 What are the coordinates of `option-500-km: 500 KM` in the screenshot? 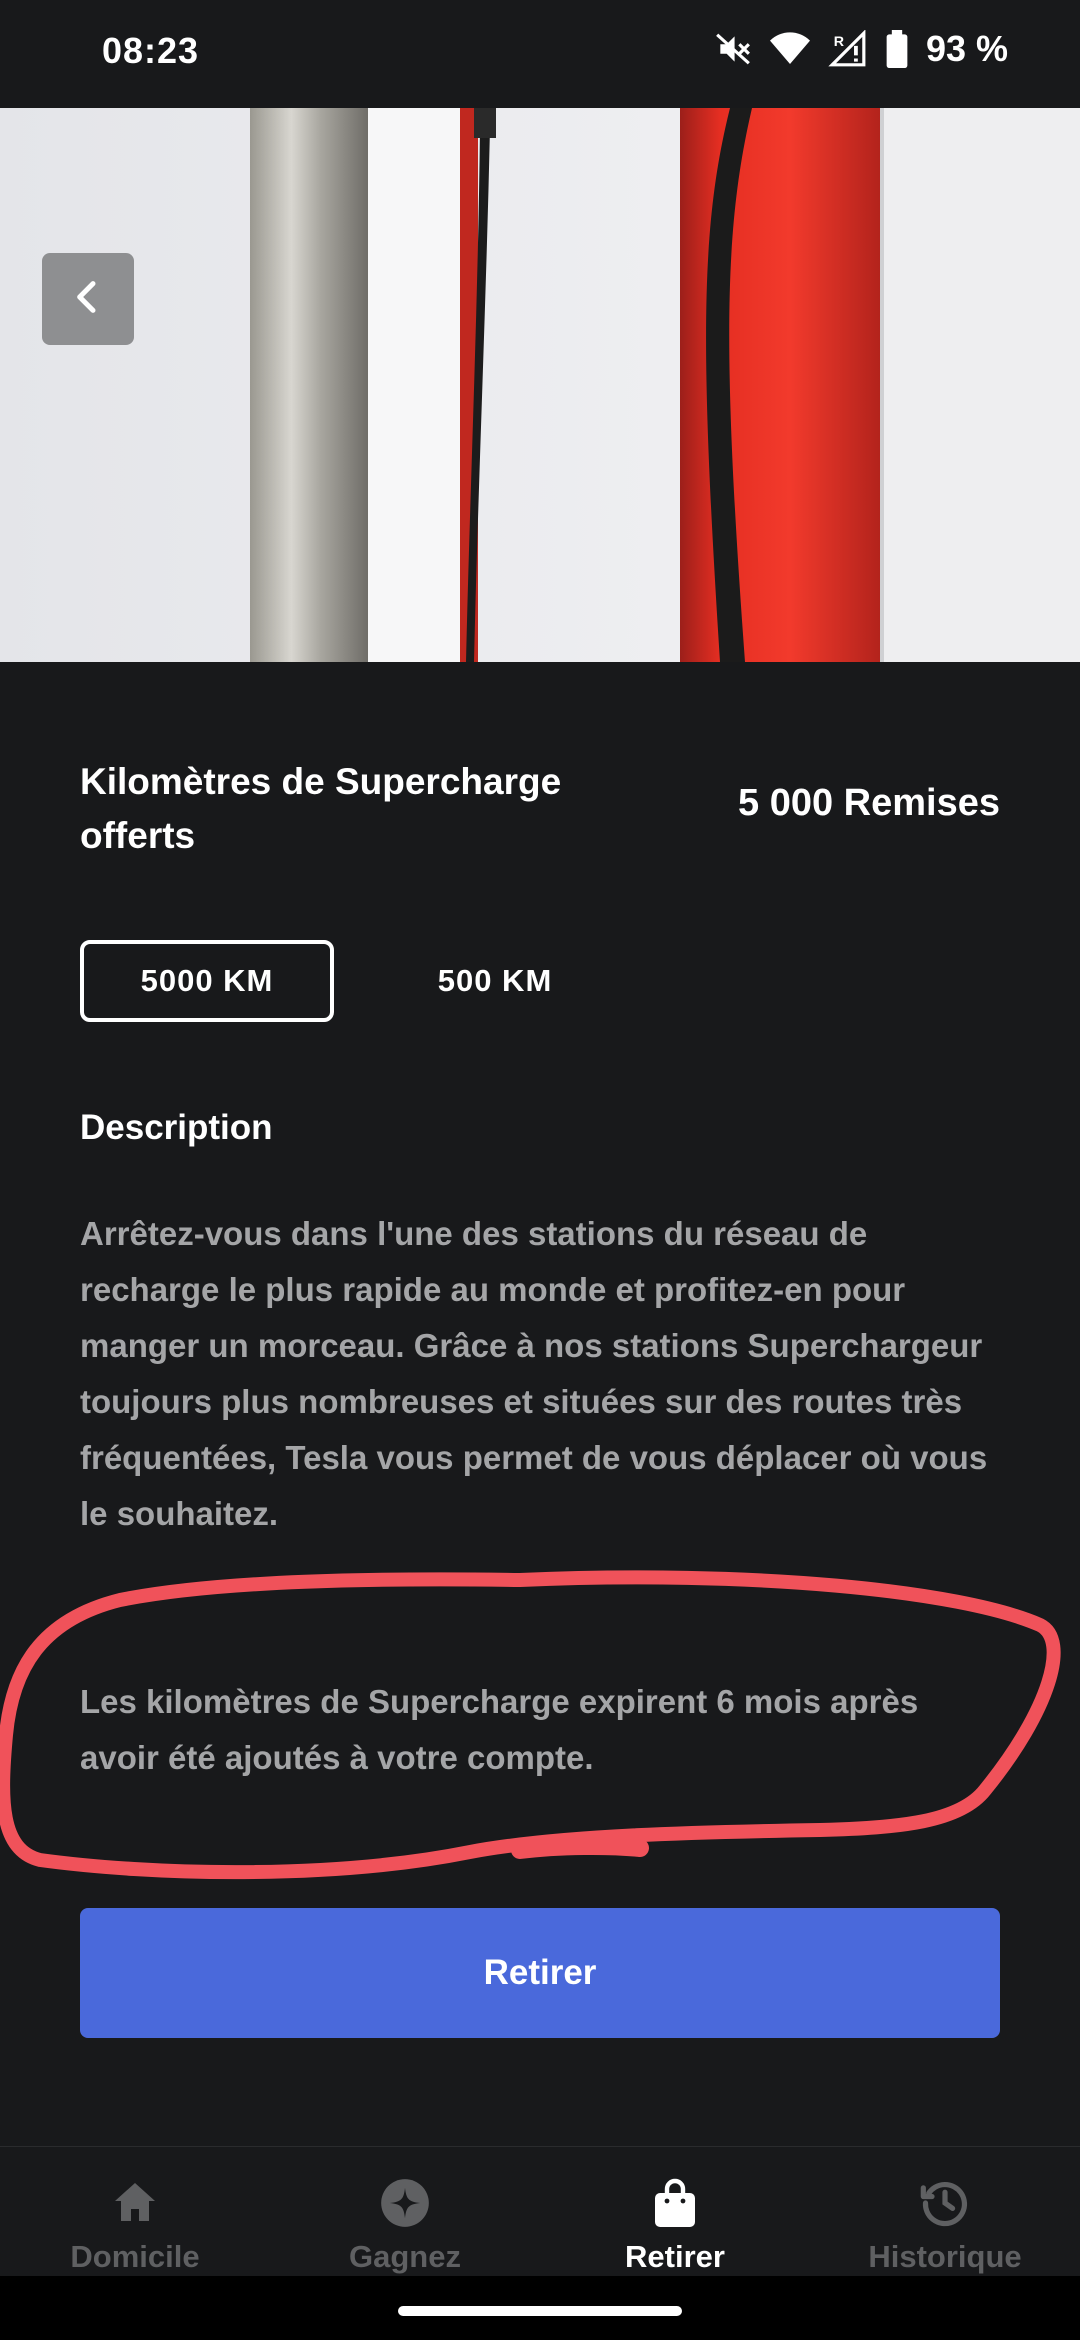 It's located at (495, 981).